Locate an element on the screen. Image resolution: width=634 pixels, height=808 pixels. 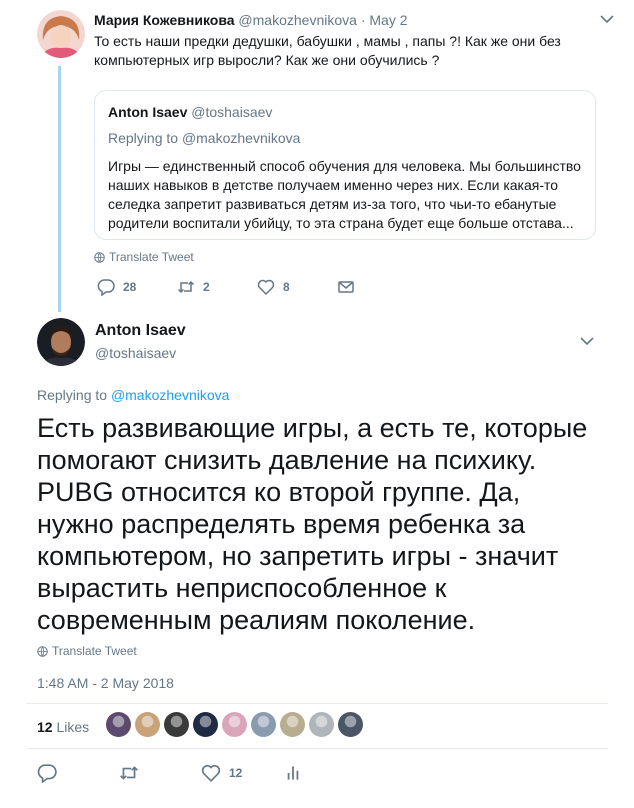
reply-button is located at coordinates (78, 773).